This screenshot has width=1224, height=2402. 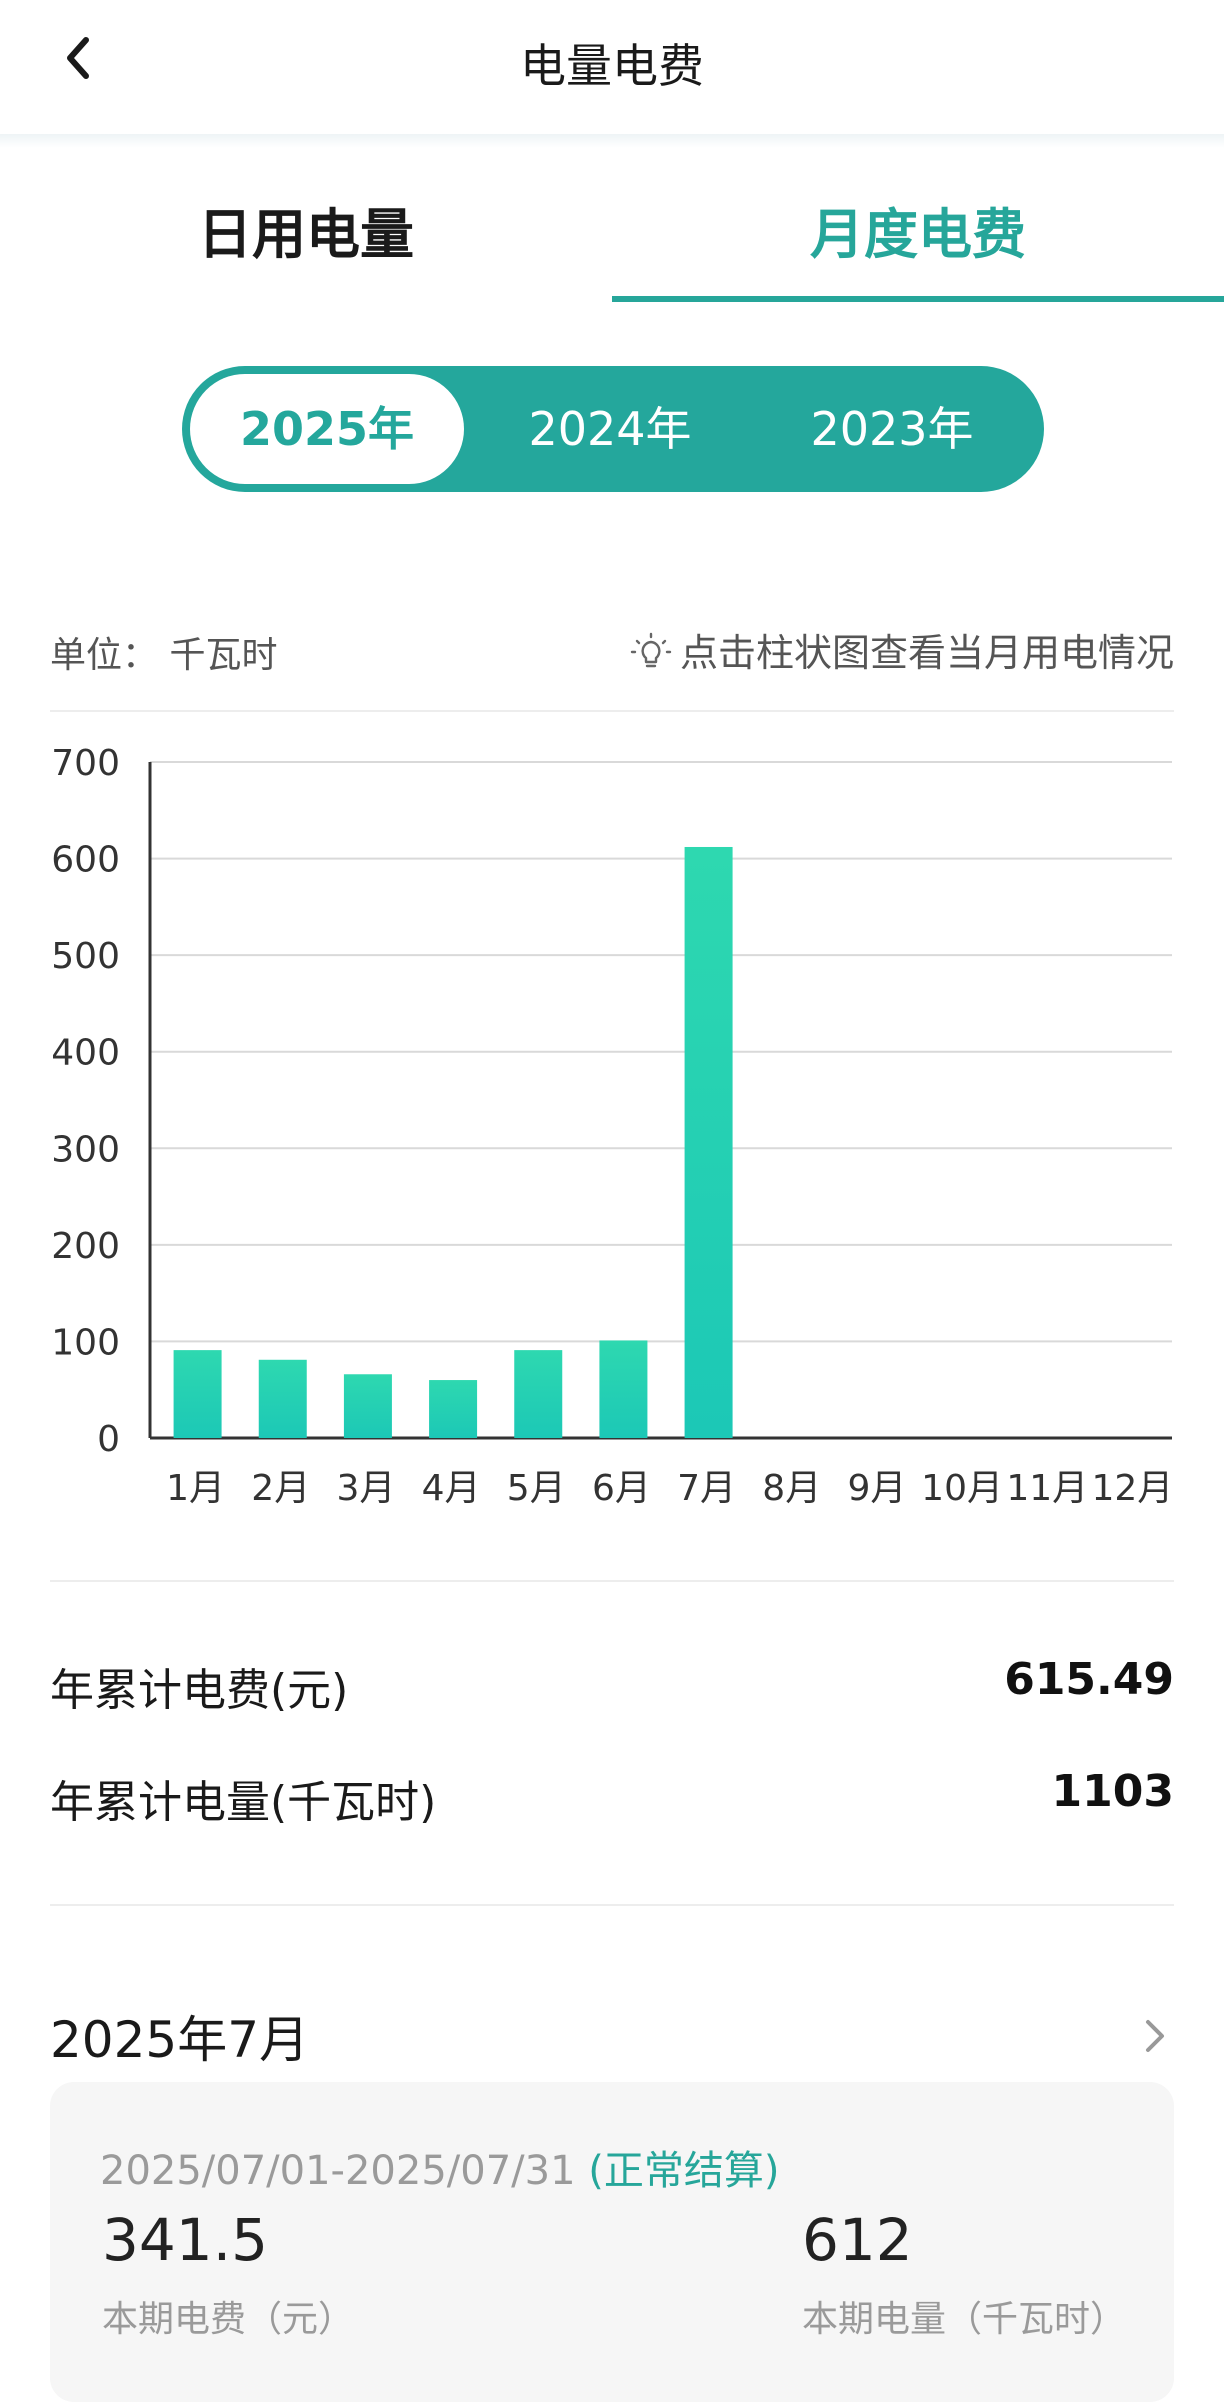 I want to click on chart-unit-label: 单位： 千瓦时, so click(x=164, y=655).